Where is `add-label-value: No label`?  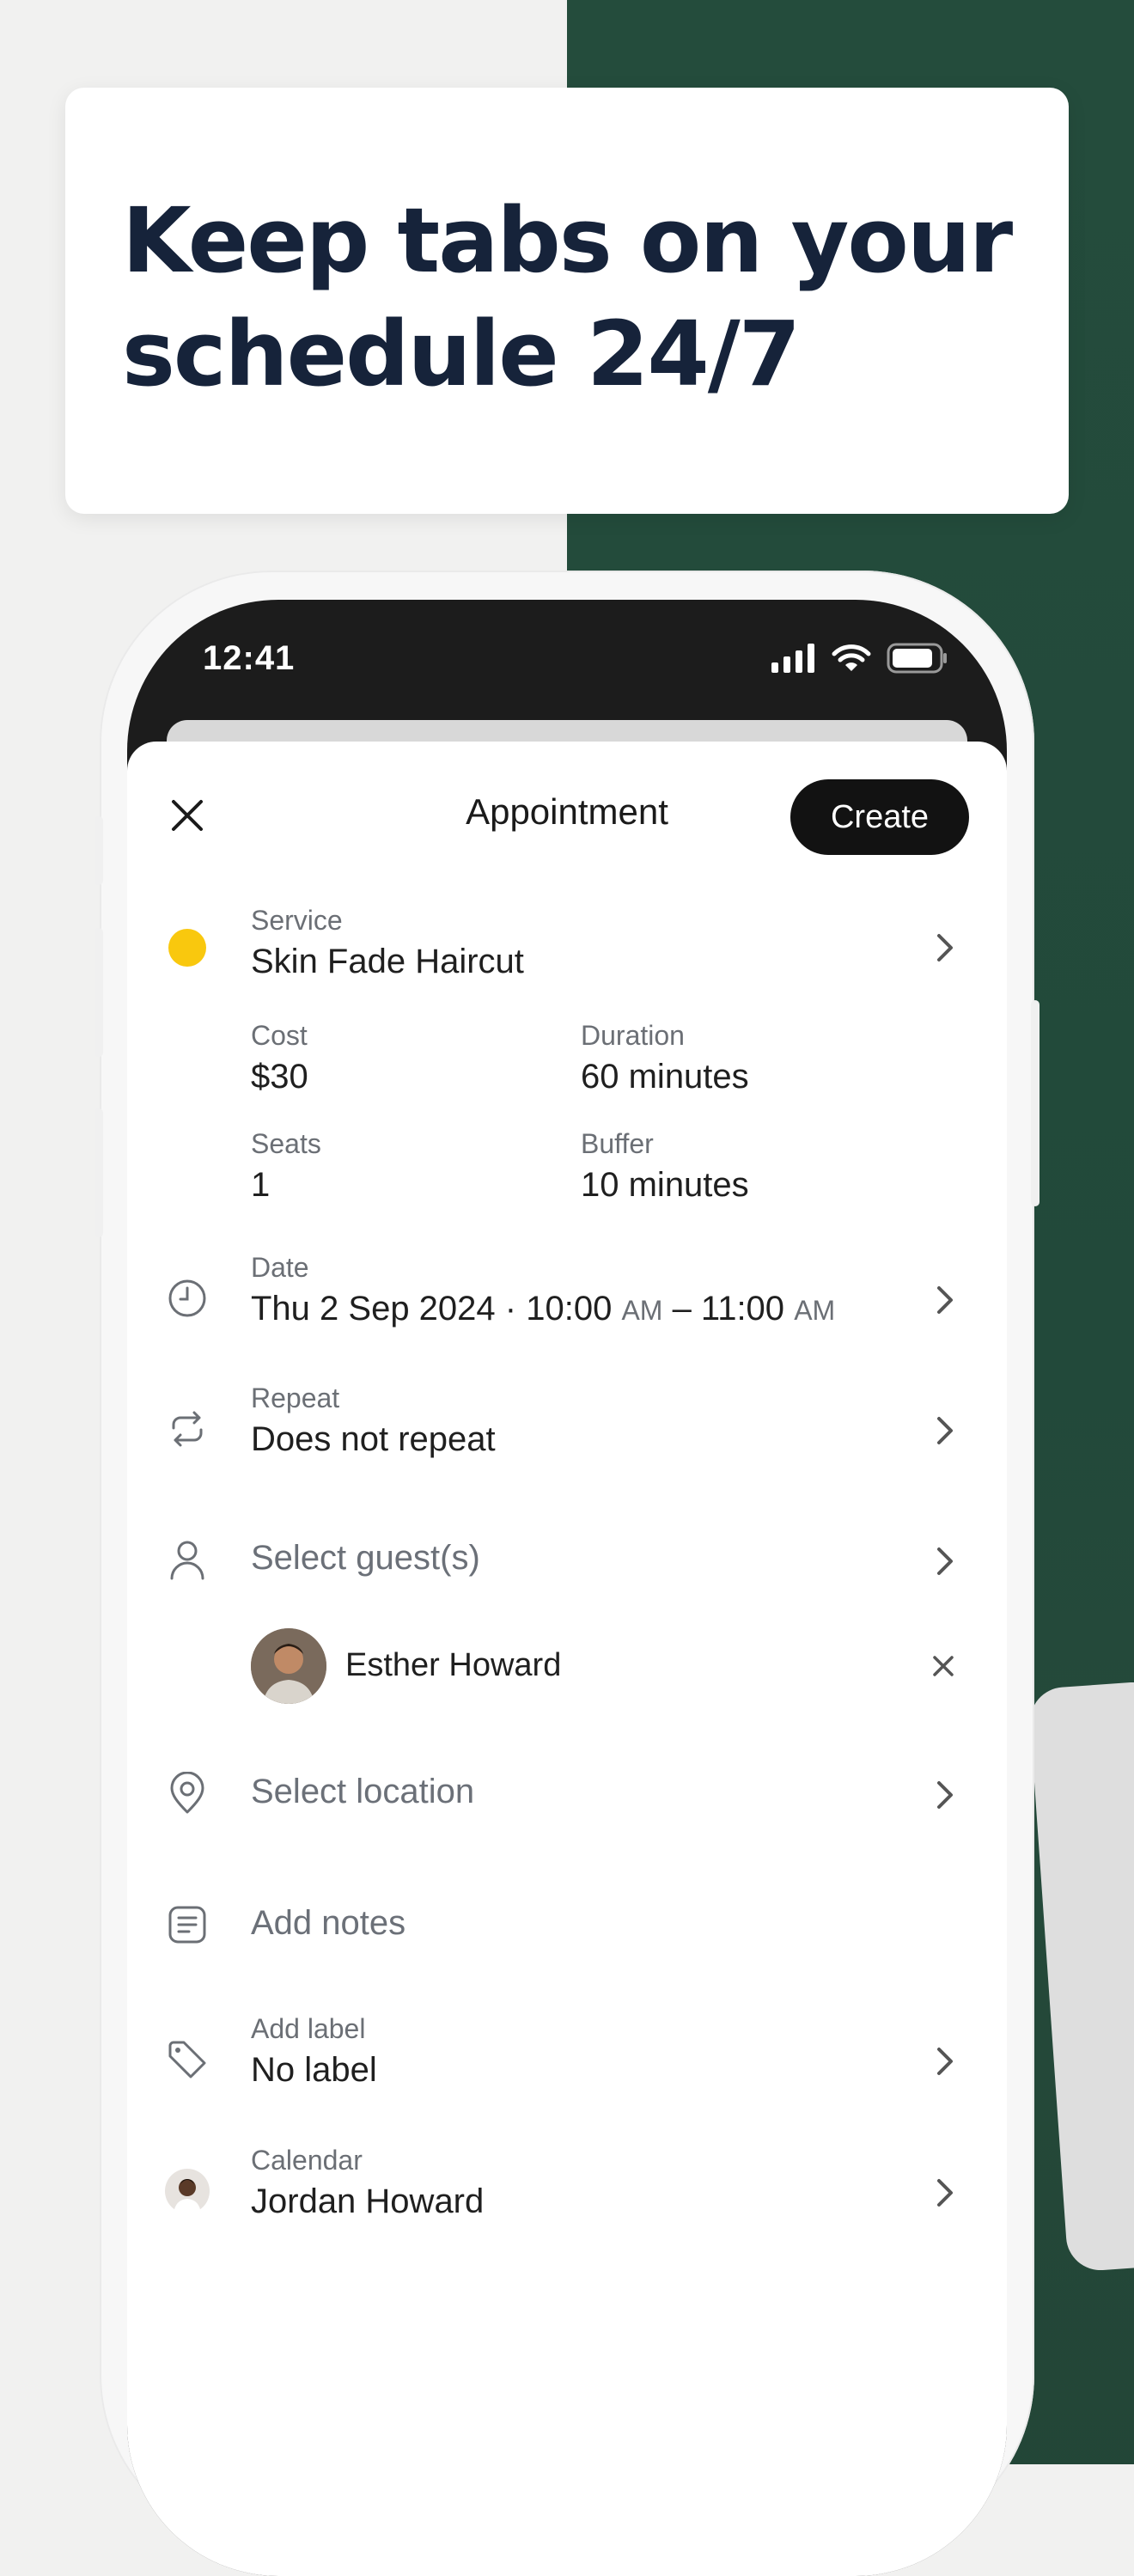
add-label-value: No label is located at coordinates (314, 2070).